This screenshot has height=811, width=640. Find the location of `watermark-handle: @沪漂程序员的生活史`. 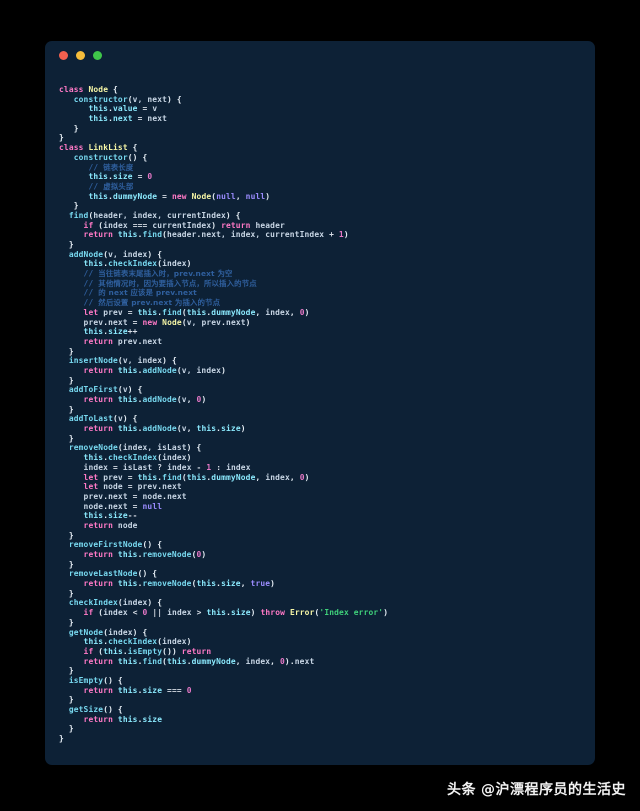

watermark-handle: @沪漂程序员的生活史 is located at coordinates (553, 790).